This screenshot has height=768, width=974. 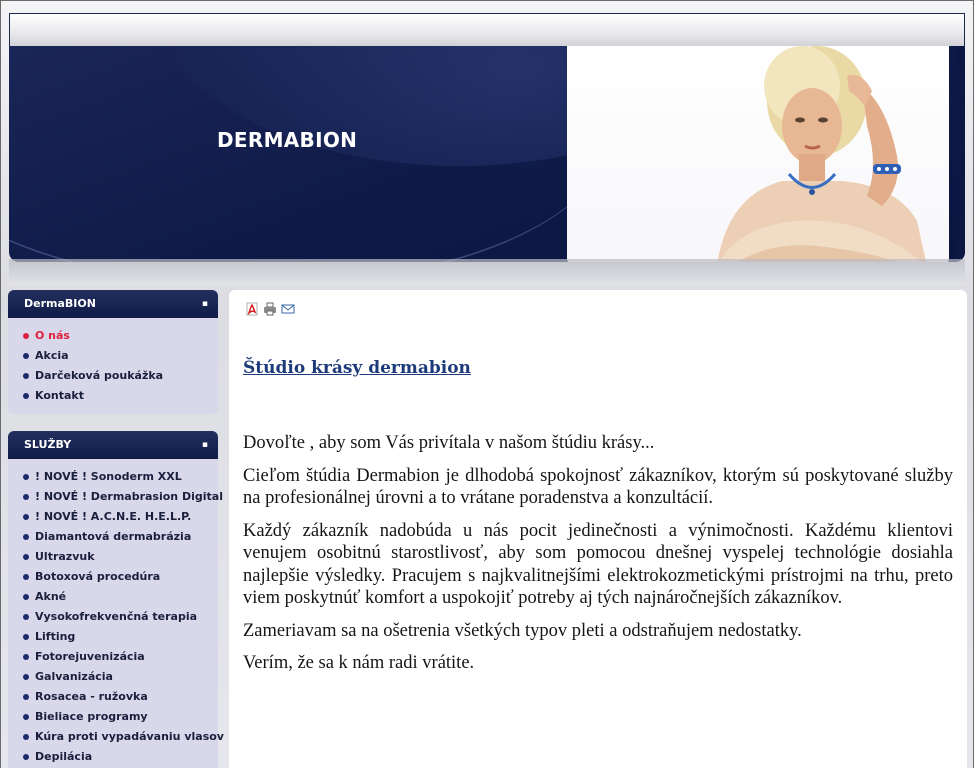 I want to click on menu-item-bieliace-programy: Bieliace programy, so click(x=119, y=717).